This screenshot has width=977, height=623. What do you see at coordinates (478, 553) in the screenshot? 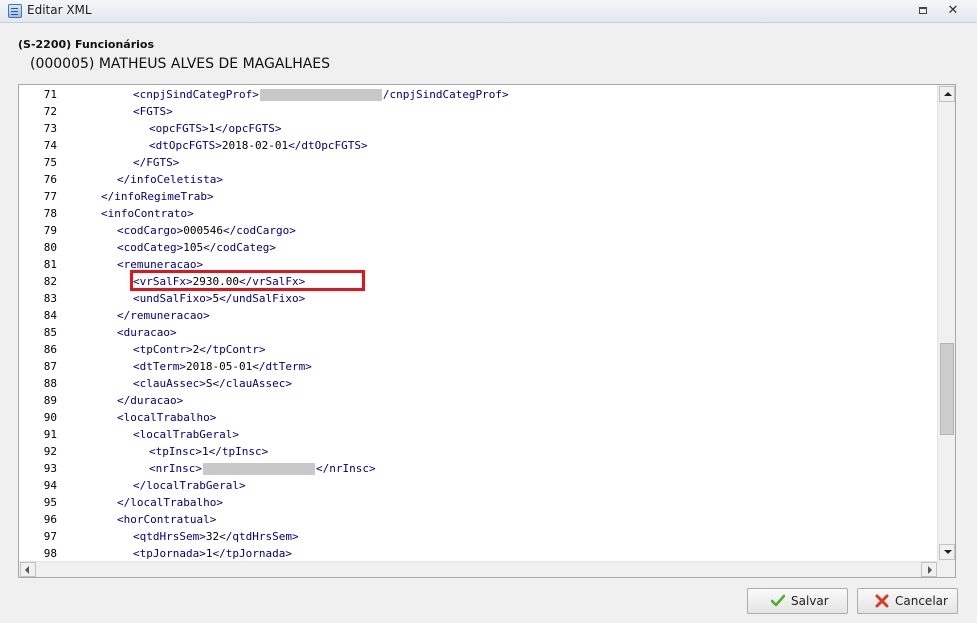
I see `code-line: 98 <tpJornada>1</tpJornada>` at bounding box center [478, 553].